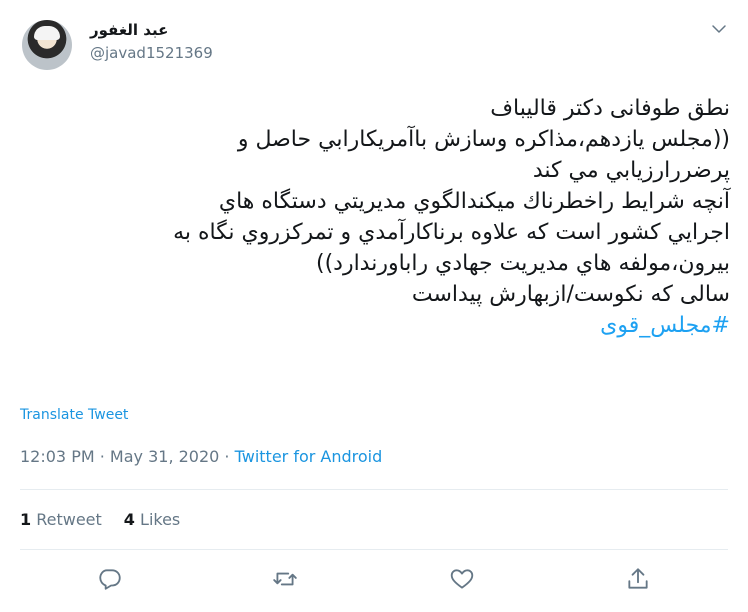 This screenshot has height=612, width=748. What do you see at coordinates (638, 579) in the screenshot?
I see `share-icon` at bounding box center [638, 579].